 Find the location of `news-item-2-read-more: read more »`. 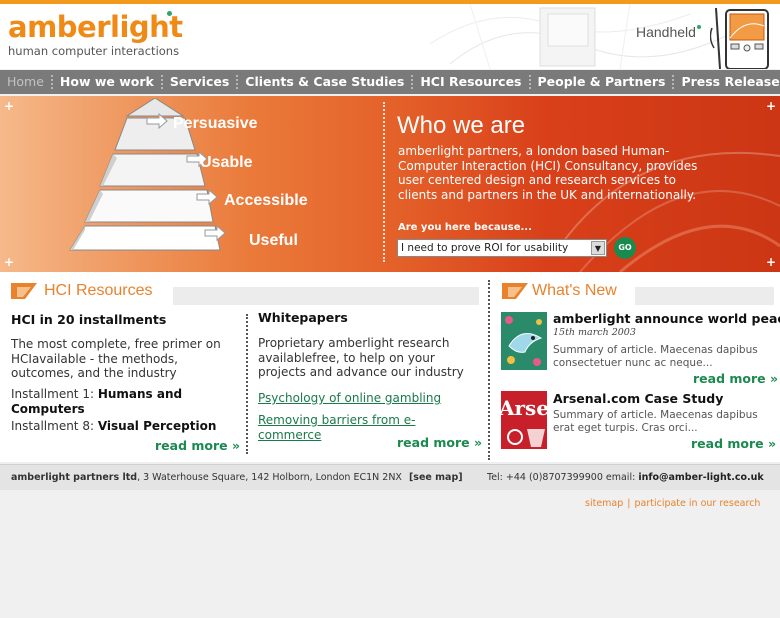

news-item-2-read-more: read more » is located at coordinates (733, 443).